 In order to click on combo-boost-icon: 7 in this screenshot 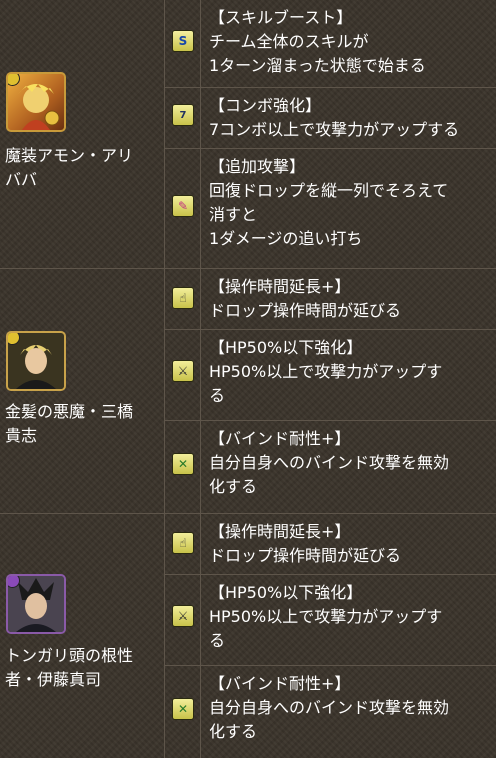, I will do `click(183, 115)`.